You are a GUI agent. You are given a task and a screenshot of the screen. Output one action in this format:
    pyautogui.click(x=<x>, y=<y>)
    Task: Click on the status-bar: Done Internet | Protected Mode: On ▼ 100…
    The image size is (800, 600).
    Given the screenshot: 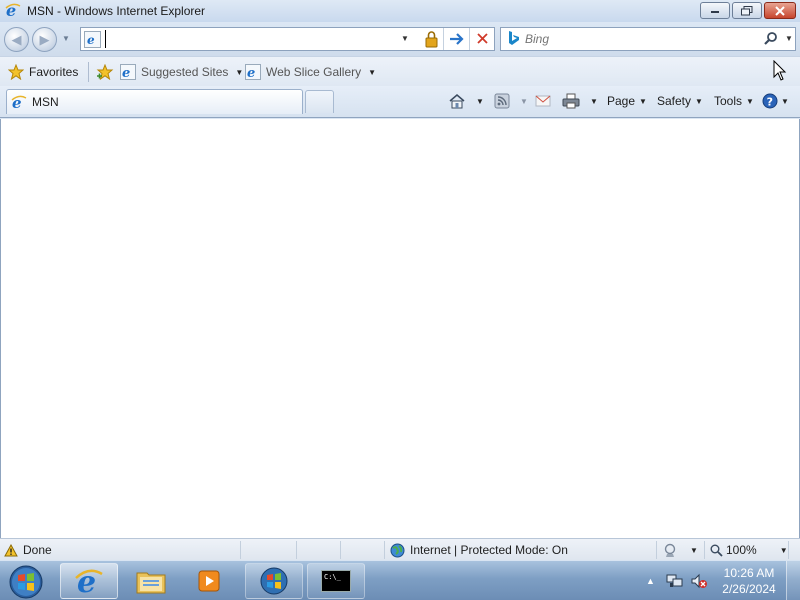 What is the action you would take?
    pyautogui.click(x=400, y=549)
    